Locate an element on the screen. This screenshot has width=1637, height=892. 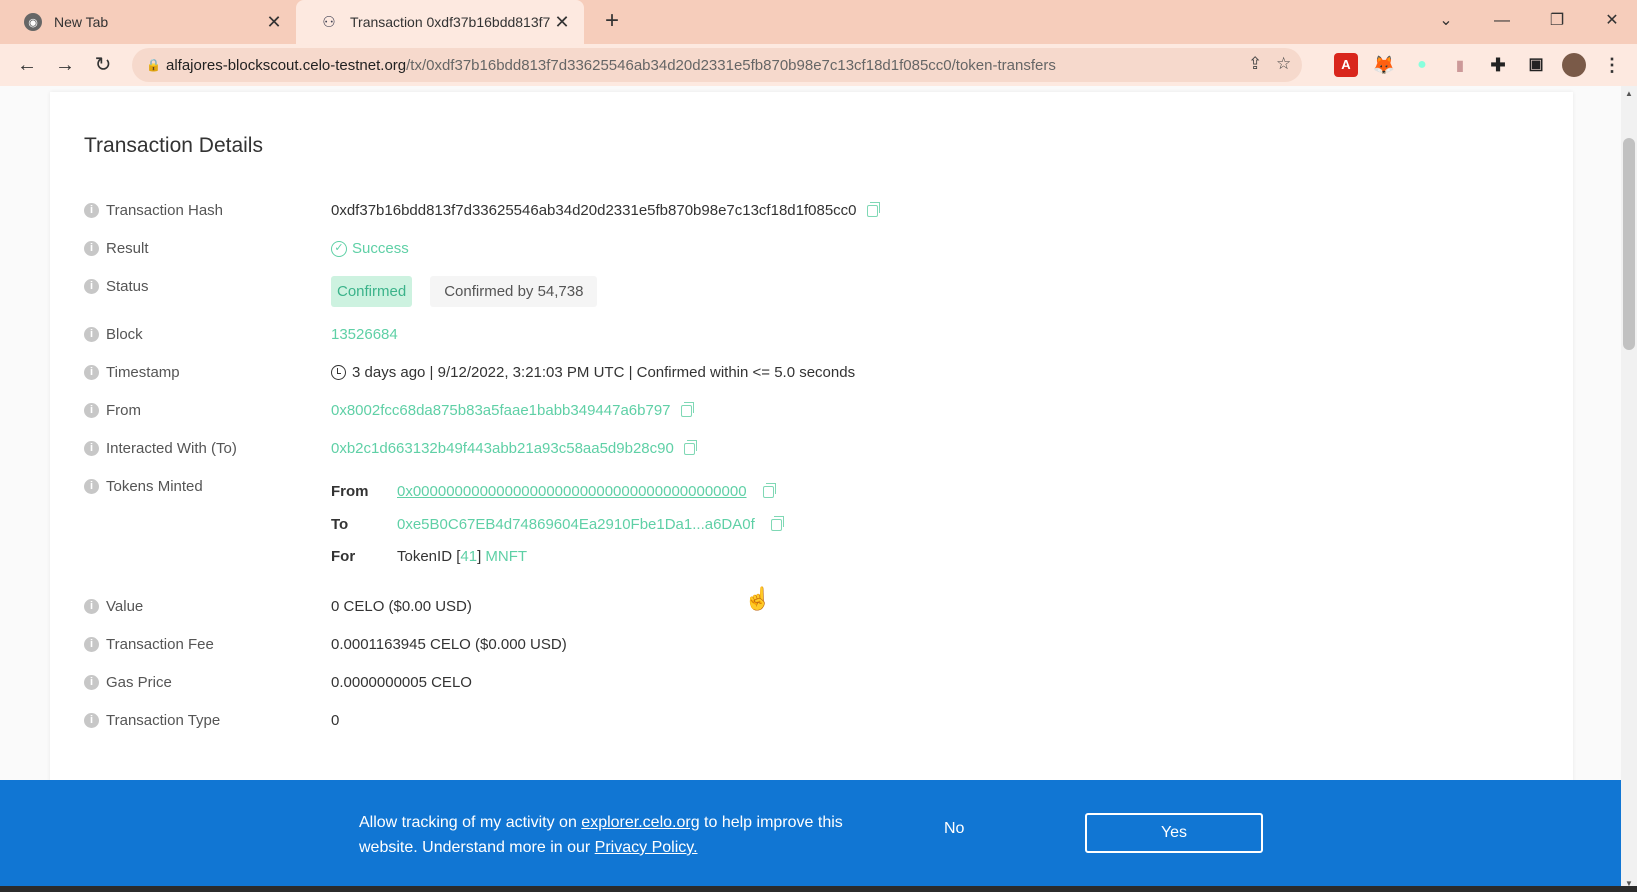
tab-new-tab: ◉ New Tab ✕ is located at coordinates (148, 22).